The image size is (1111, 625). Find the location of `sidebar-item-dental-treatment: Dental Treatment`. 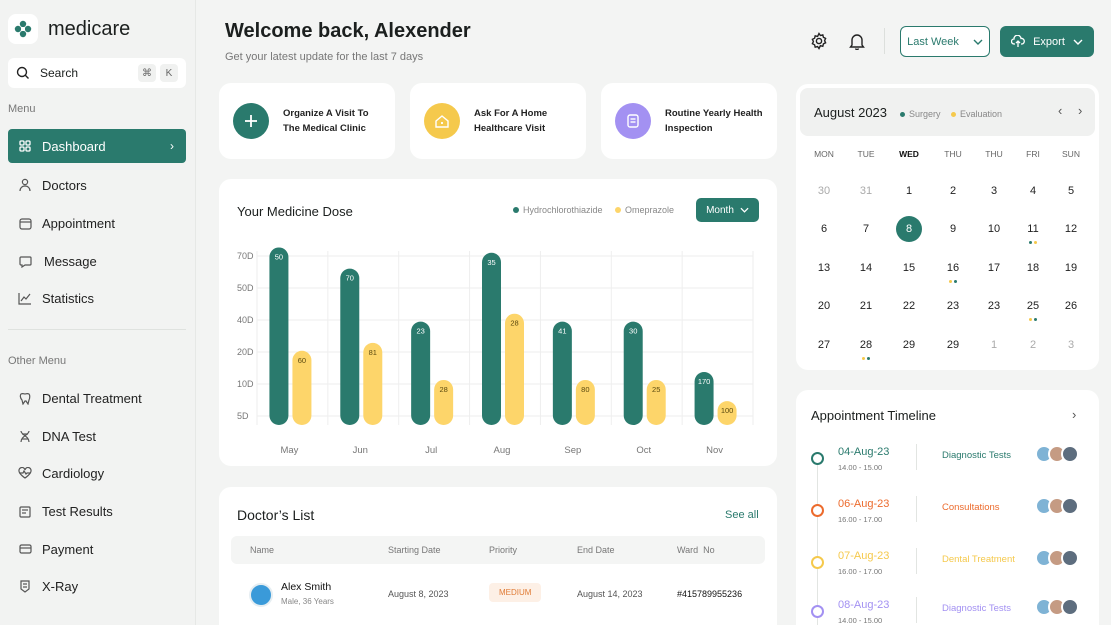

sidebar-item-dental-treatment: Dental Treatment is located at coordinates (97, 398).